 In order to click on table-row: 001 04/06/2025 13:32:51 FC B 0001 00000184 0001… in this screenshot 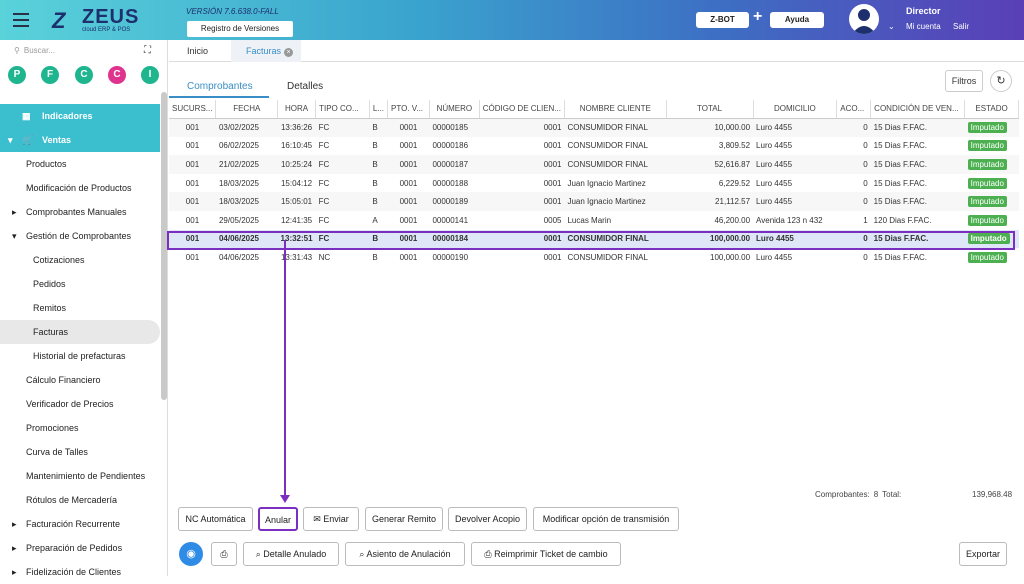, I will do `click(594, 239)`.